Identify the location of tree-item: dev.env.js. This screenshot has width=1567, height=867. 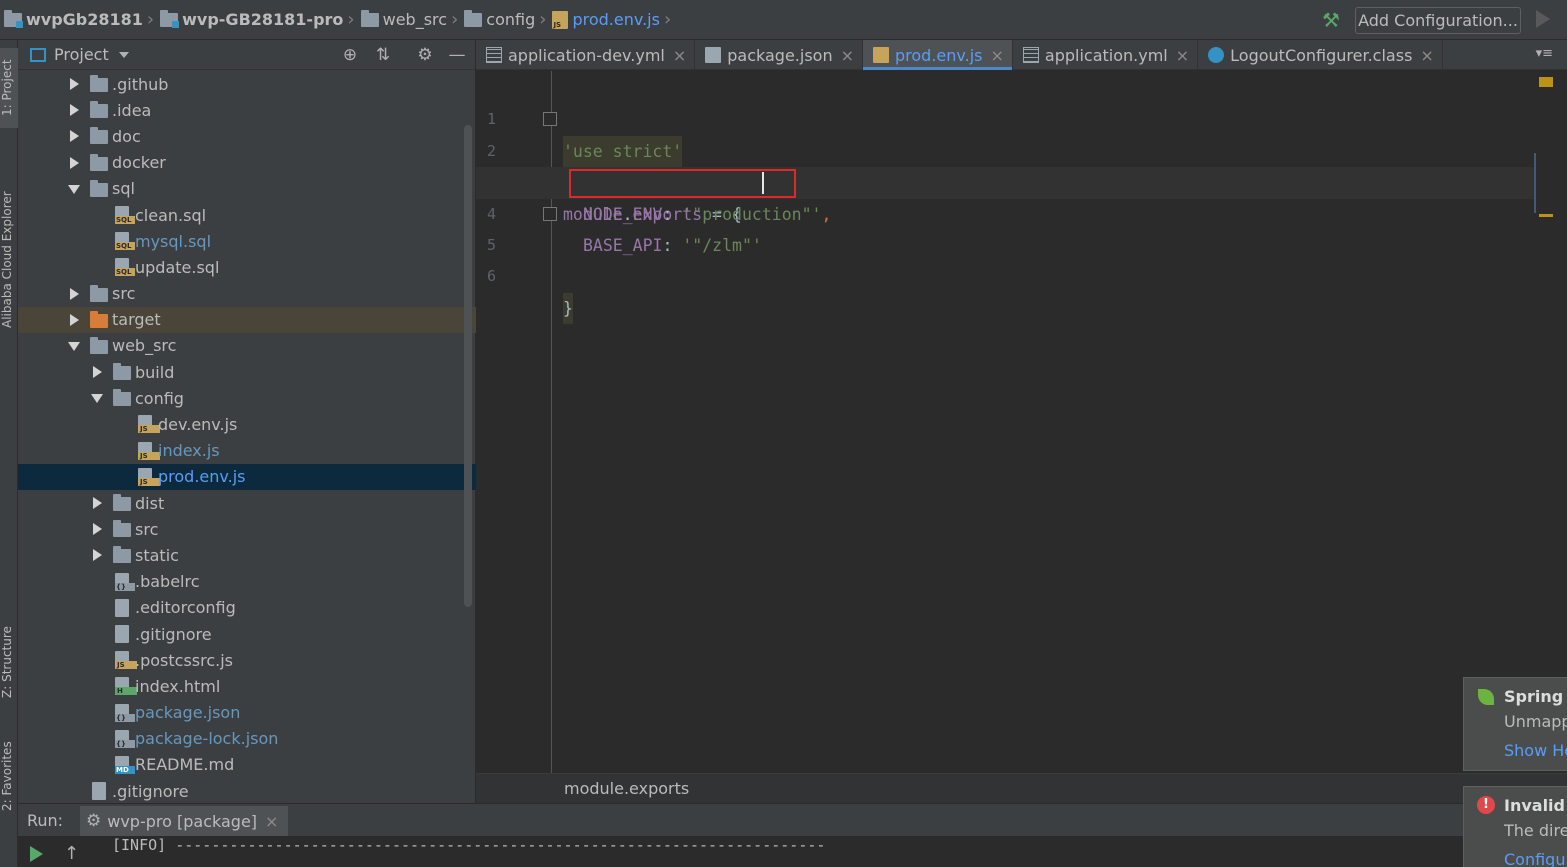
(247, 424).